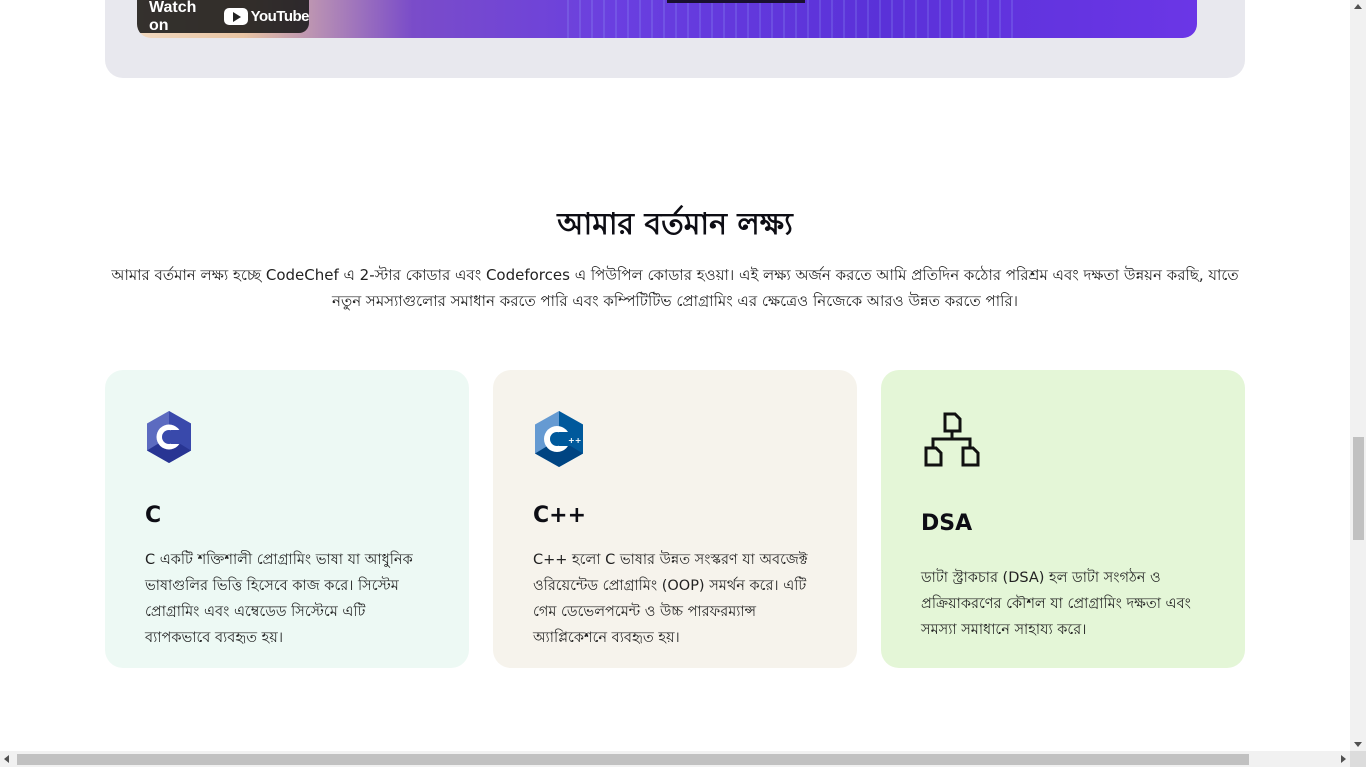 The width and height of the screenshot is (1366, 767). I want to click on scrollbar-corner, so click(1358, 759).